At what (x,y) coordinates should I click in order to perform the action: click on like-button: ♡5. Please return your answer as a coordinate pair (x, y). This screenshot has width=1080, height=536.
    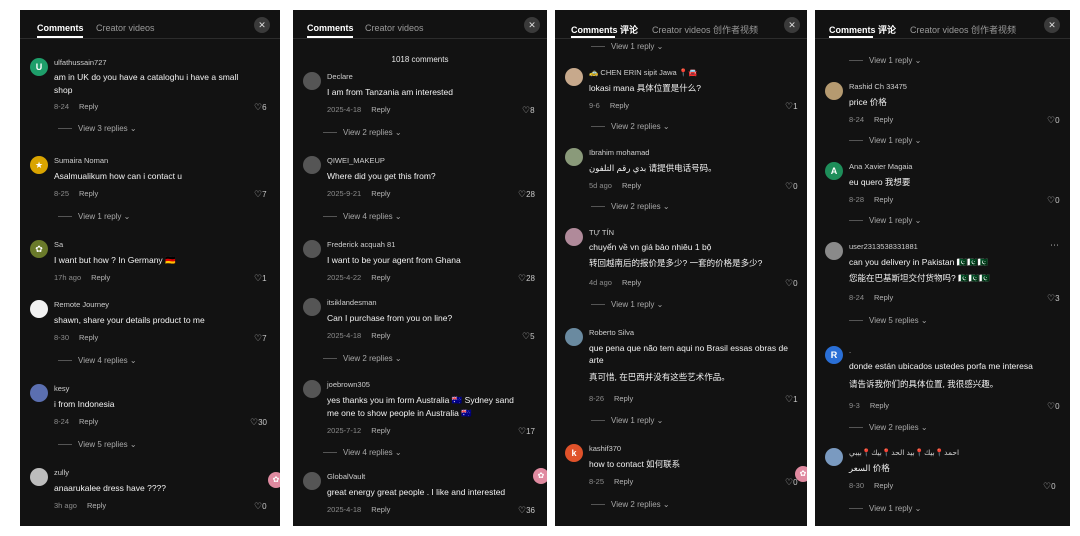
    Looking at the image, I should click on (528, 336).